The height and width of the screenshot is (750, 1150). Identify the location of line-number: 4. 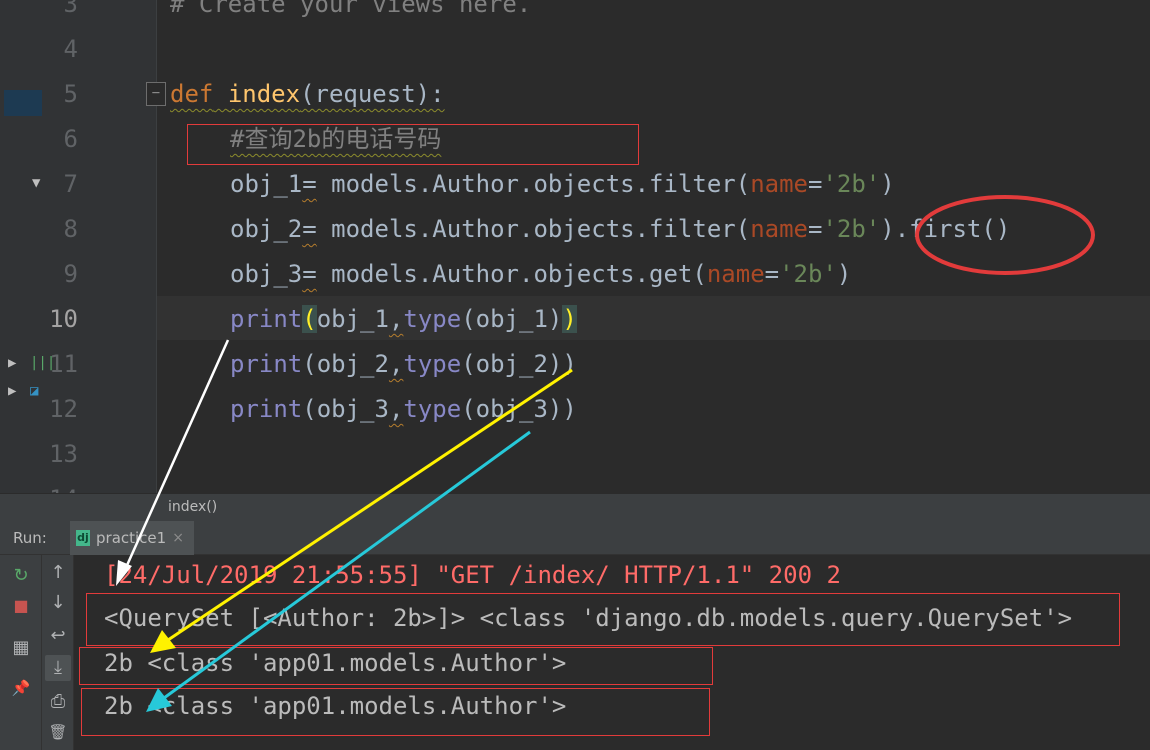
(70, 49).